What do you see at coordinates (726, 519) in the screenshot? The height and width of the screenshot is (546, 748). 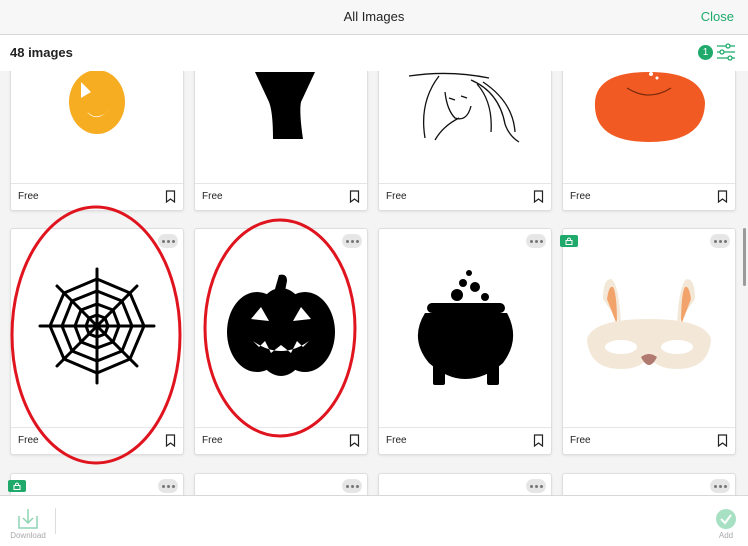 I see `checkmark-icon` at bounding box center [726, 519].